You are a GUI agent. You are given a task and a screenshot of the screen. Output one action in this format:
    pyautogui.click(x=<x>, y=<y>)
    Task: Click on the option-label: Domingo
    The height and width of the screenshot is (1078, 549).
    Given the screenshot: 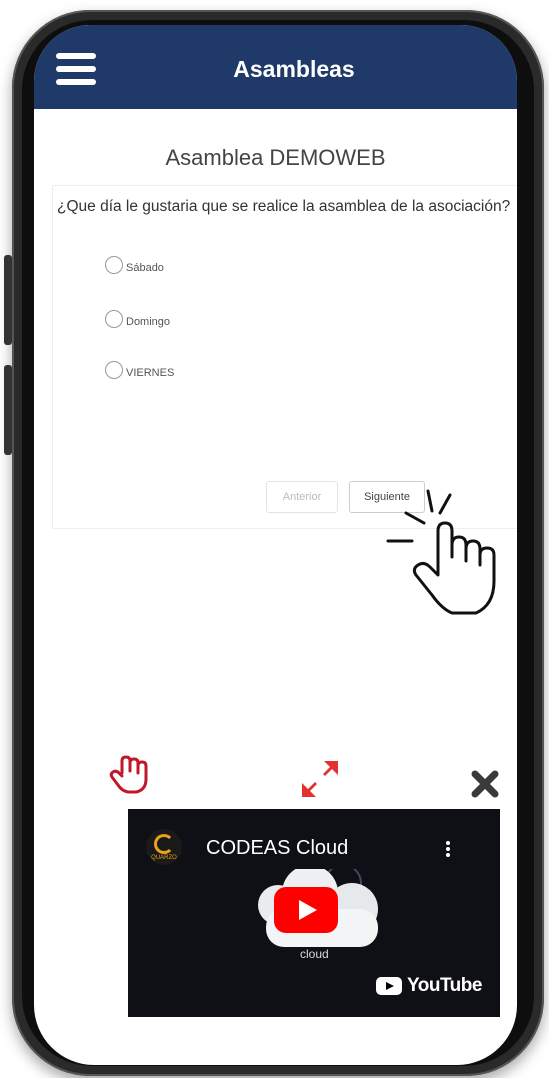 What is the action you would take?
    pyautogui.click(x=148, y=322)
    